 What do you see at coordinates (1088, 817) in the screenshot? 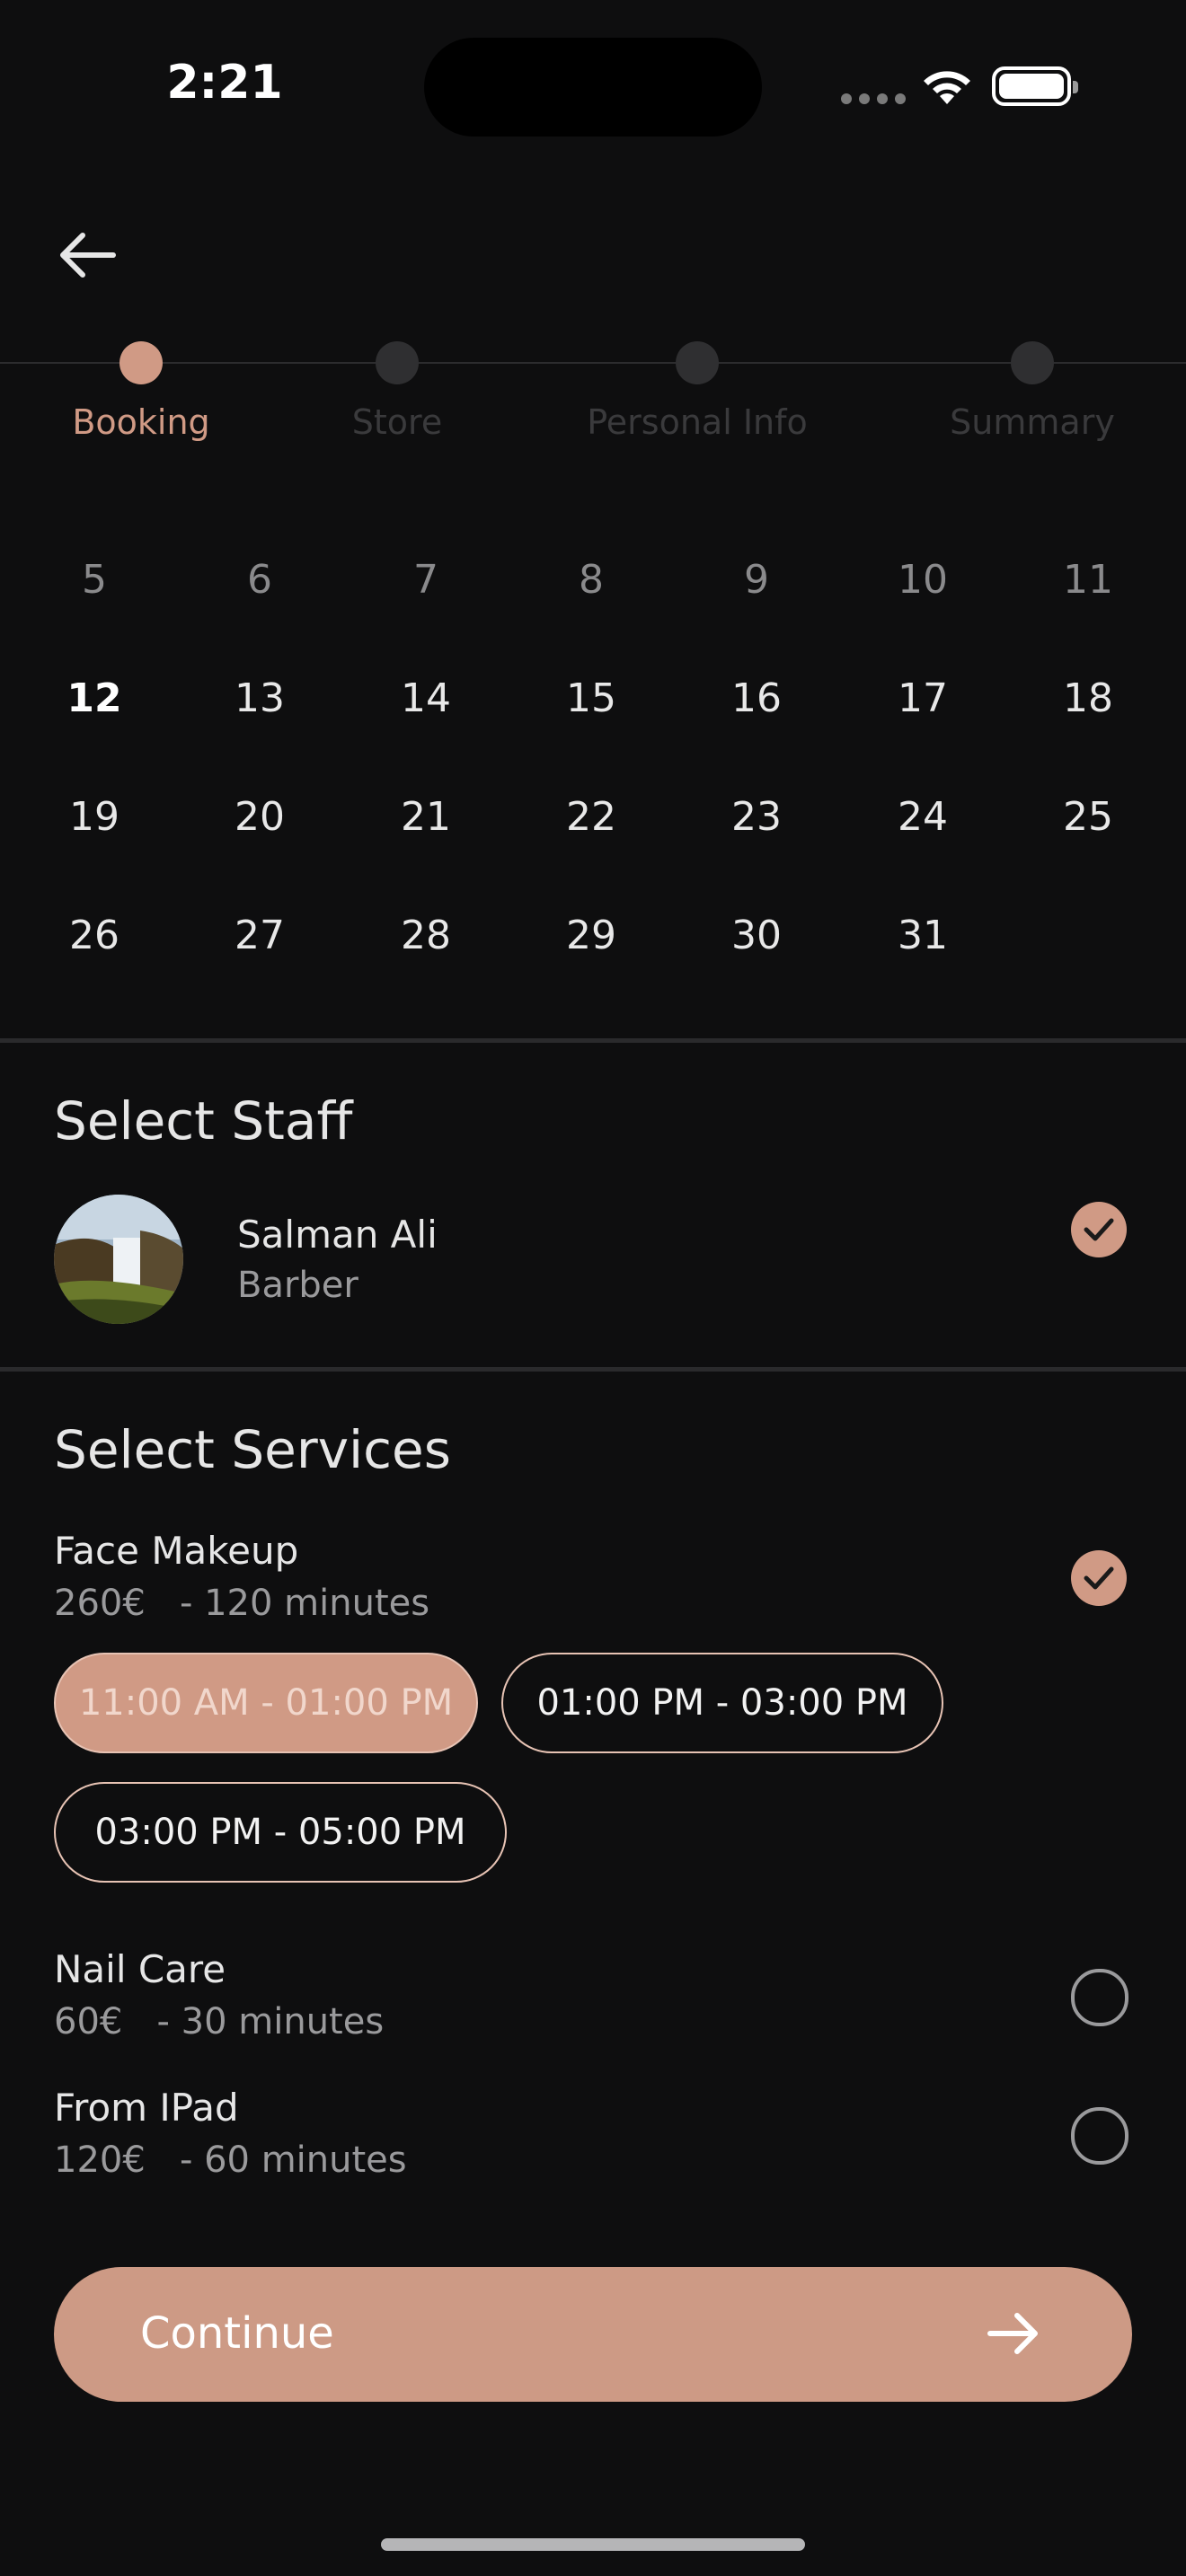
I see `calendar-day: 25` at bounding box center [1088, 817].